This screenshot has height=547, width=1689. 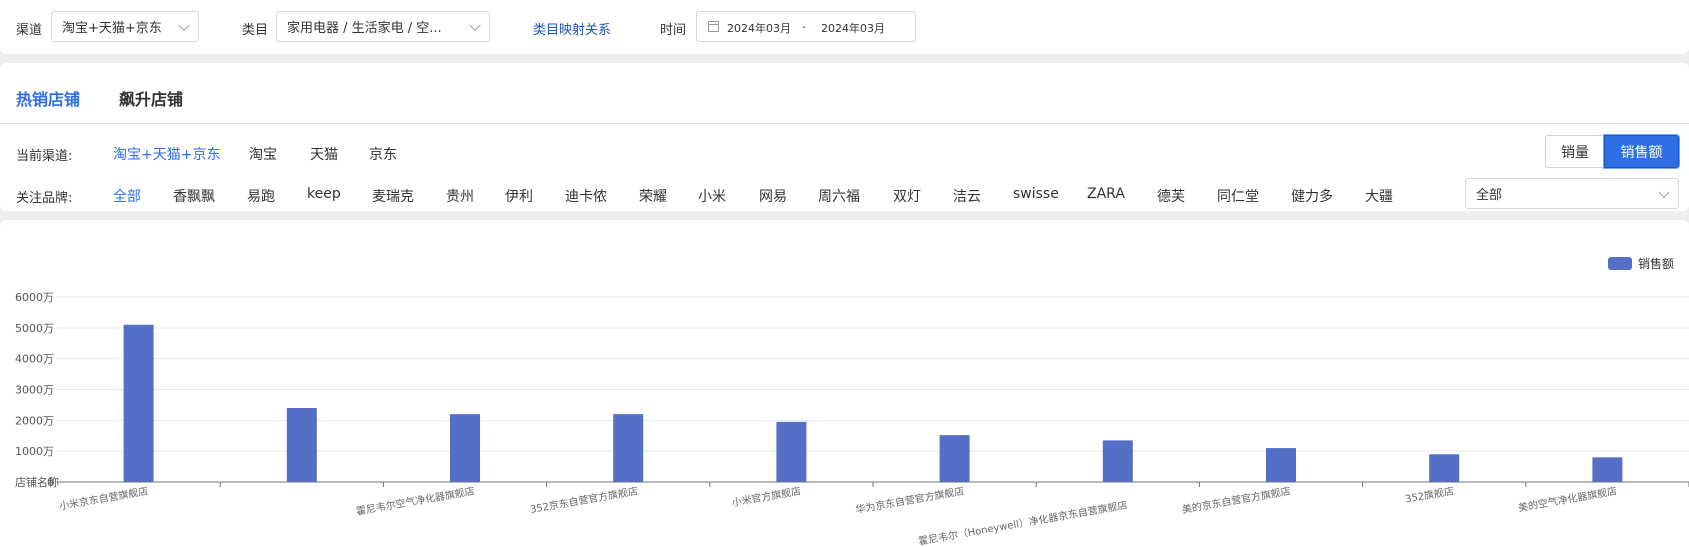 I want to click on brand-option: 双灯, so click(x=907, y=196).